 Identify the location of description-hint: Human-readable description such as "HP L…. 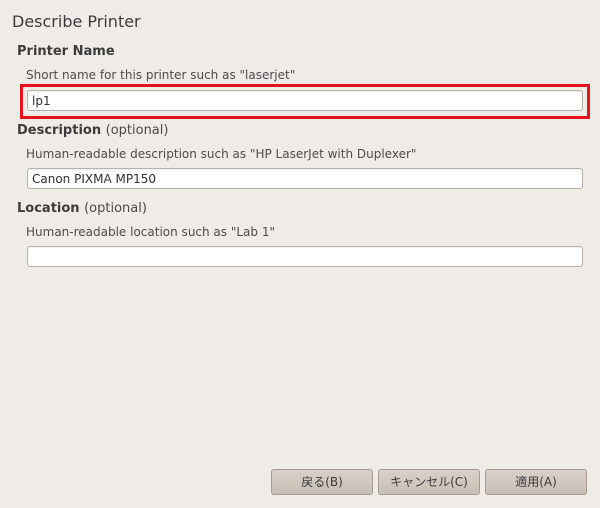
(221, 154).